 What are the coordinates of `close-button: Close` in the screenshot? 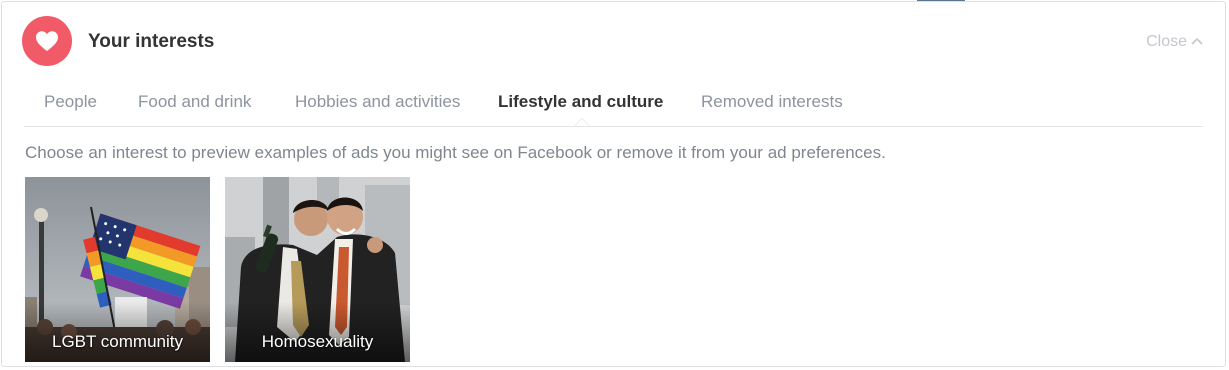 It's located at (1174, 41).